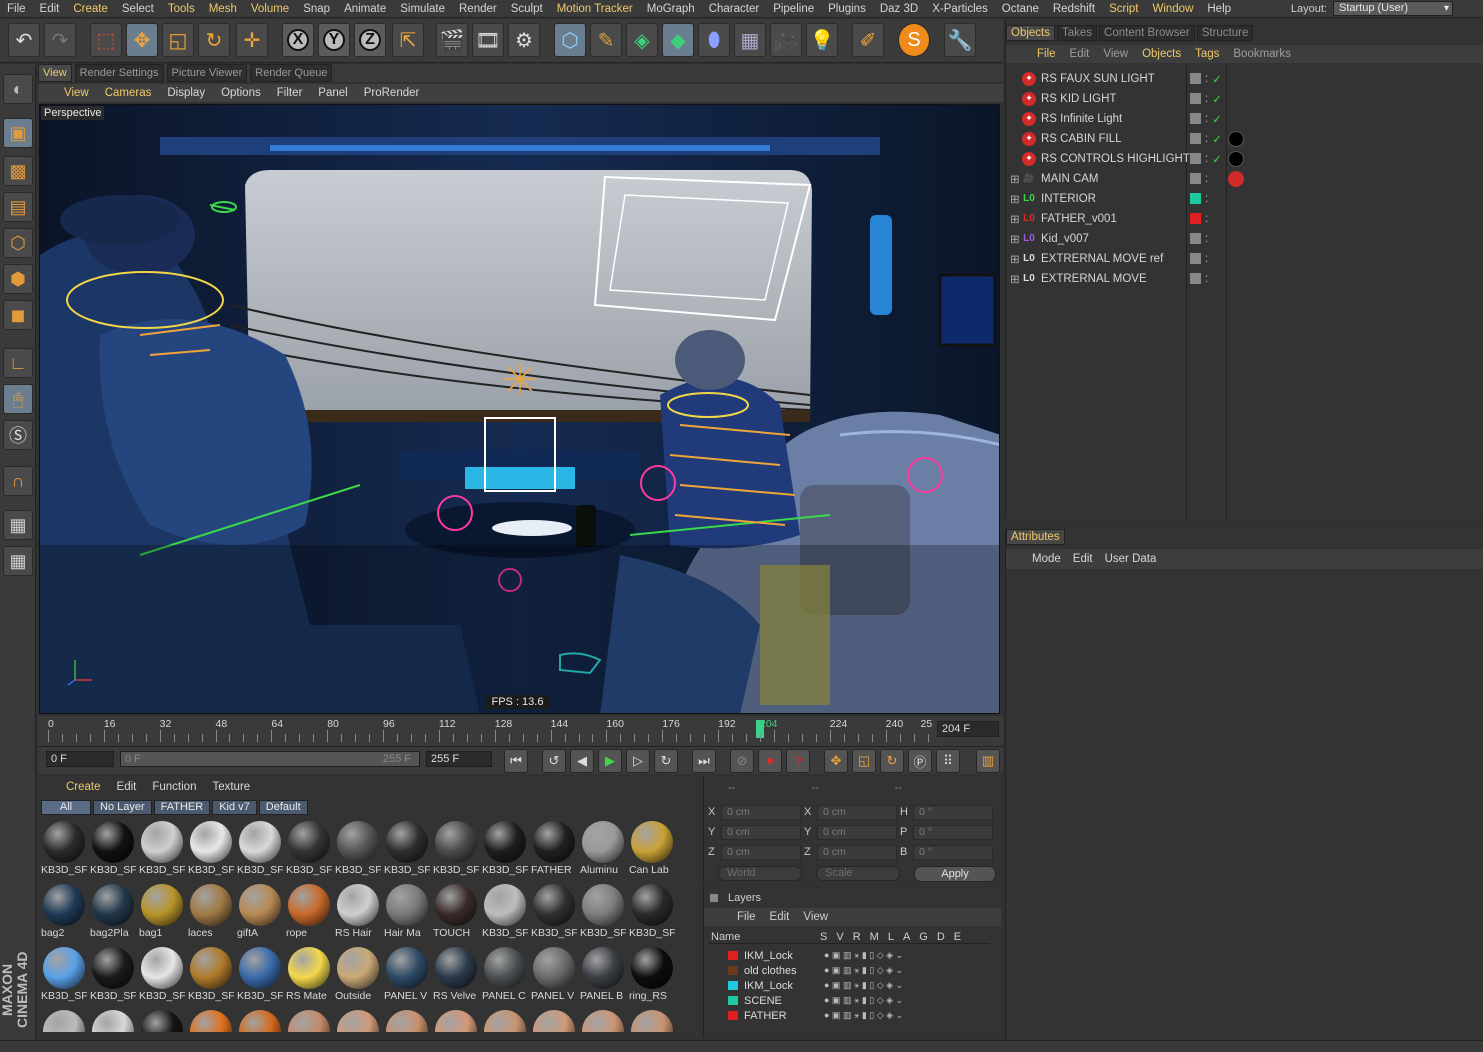 This screenshot has width=1483, height=1052. Describe the element at coordinates (83, 787) in the screenshot. I see `material-menu-create: Create` at that location.